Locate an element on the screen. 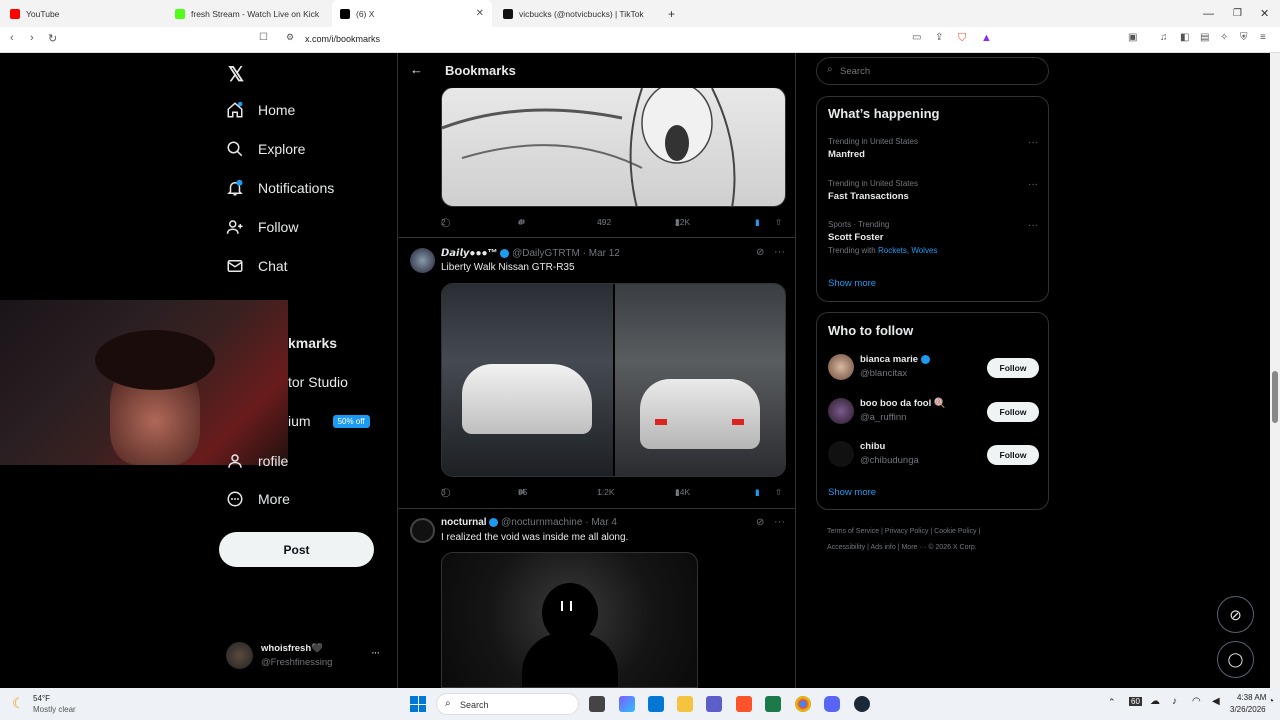 This screenshot has width=1280, height=720. nav-bookmarks: kmarks is located at coordinates (312, 343).